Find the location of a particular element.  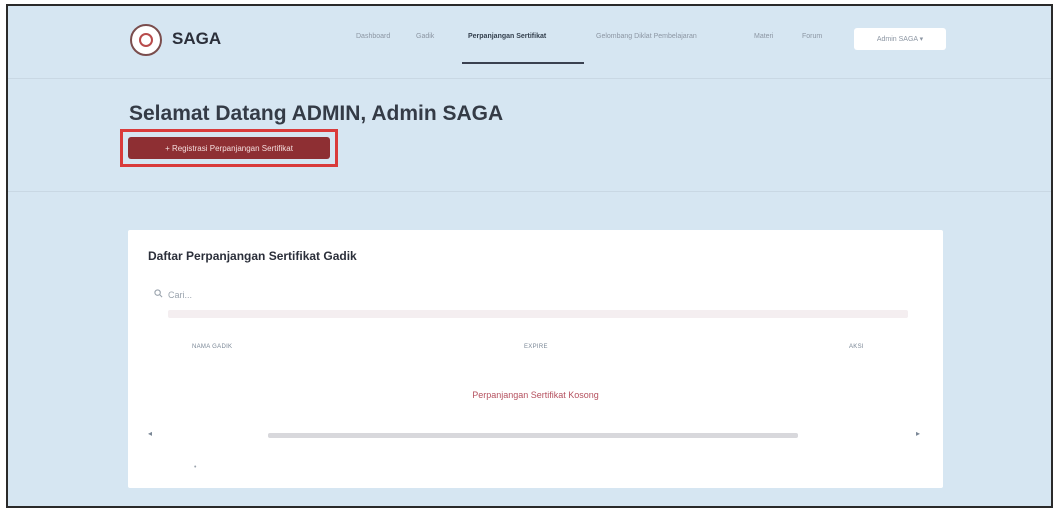

nav-link-forum: Forum is located at coordinates (812, 36).